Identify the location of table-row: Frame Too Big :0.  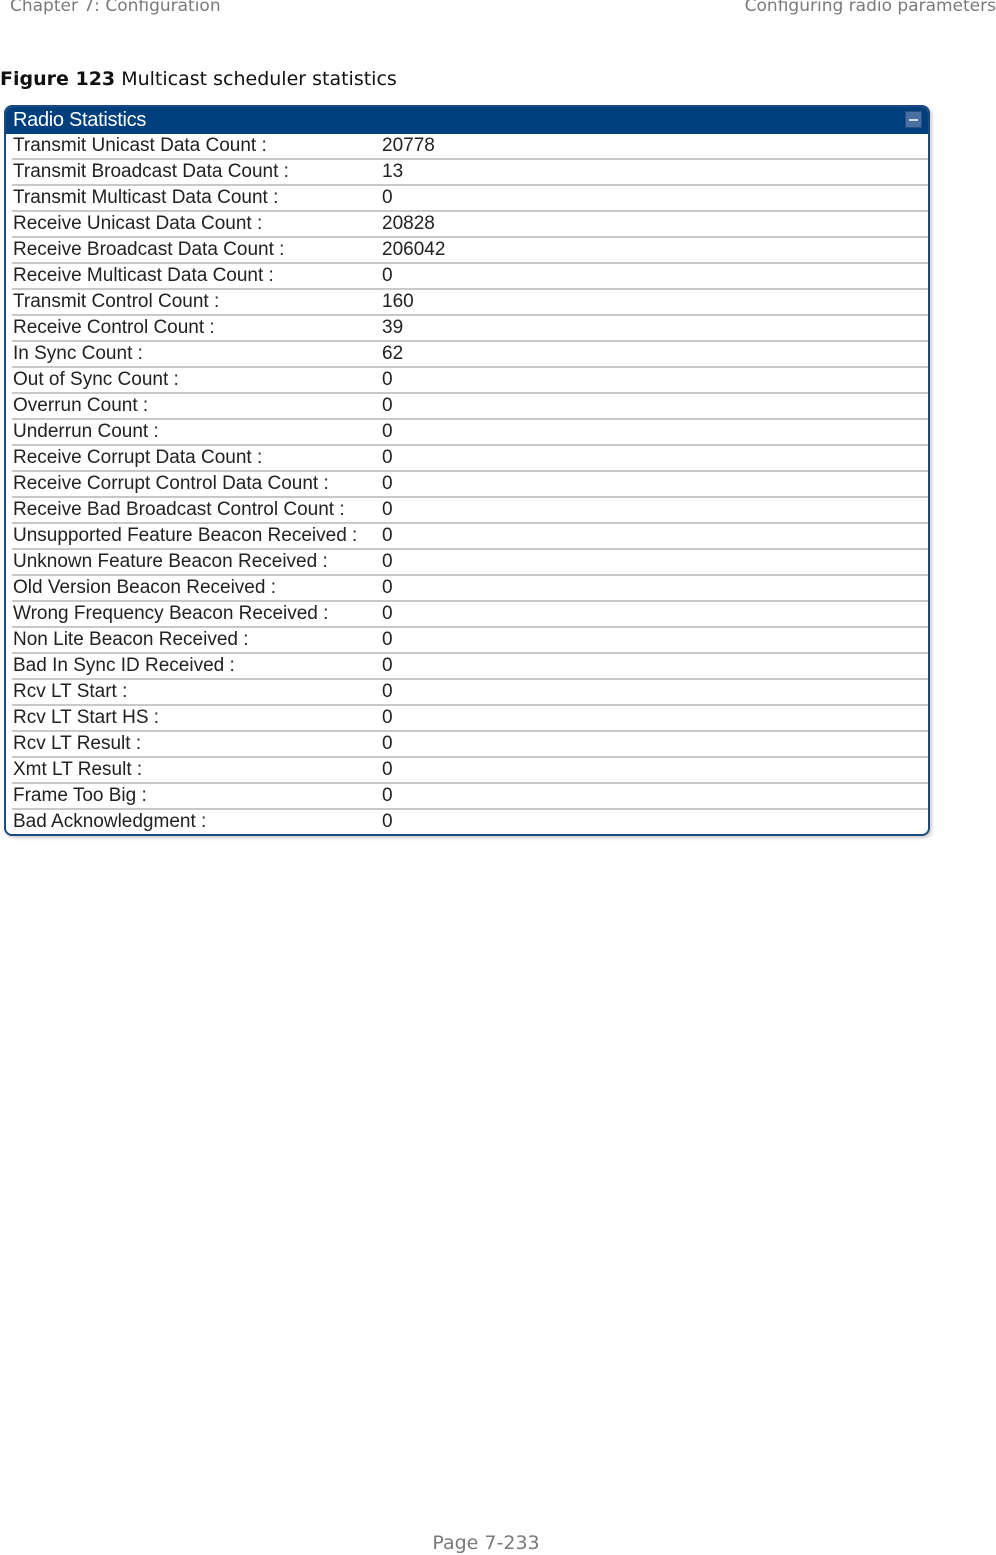
(470, 797).